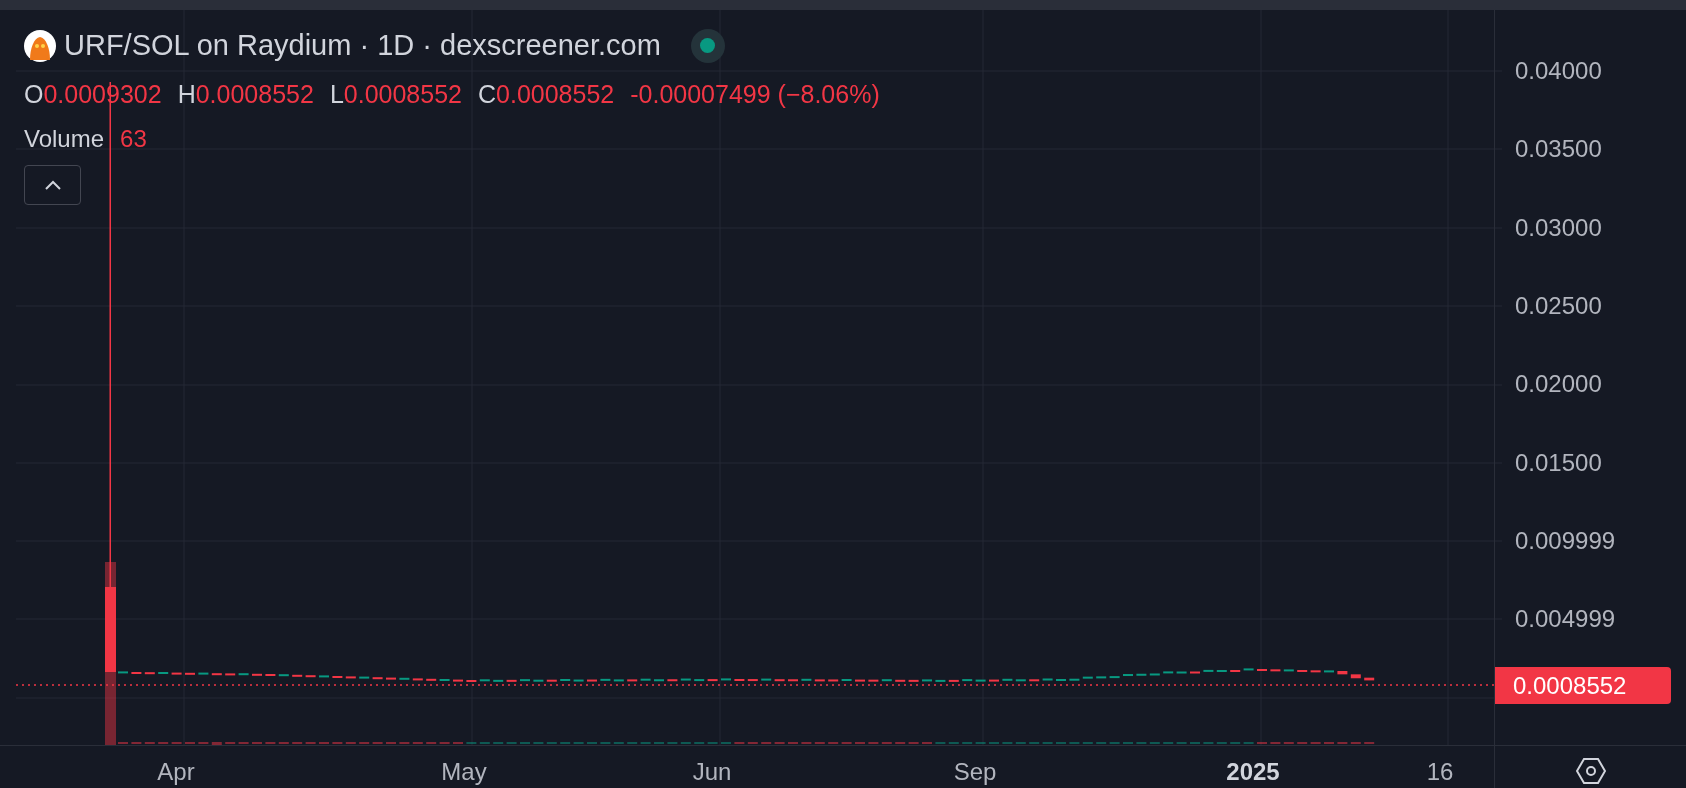 Image resolution: width=1686 pixels, height=788 pixels. Describe the element at coordinates (1558, 462) in the screenshot. I see `price-tick-label: 0.01500` at that location.